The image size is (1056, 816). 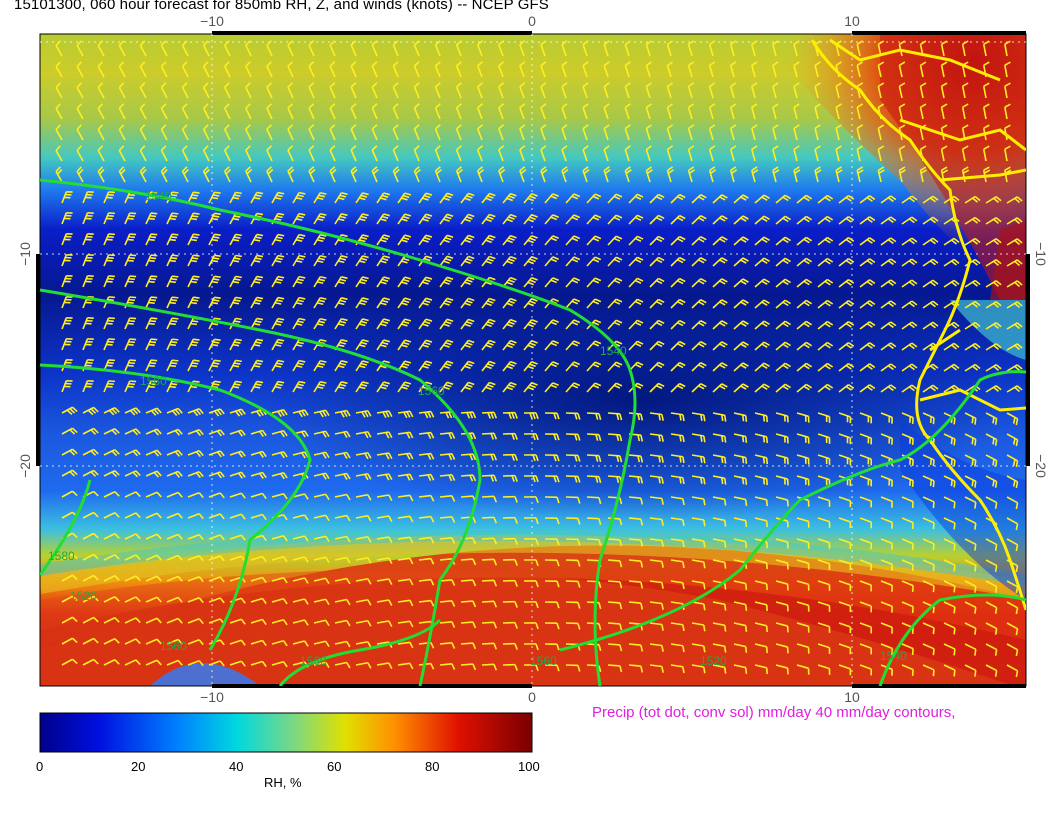 I want to click on colorbar-tick: 20, so click(x=138, y=766).